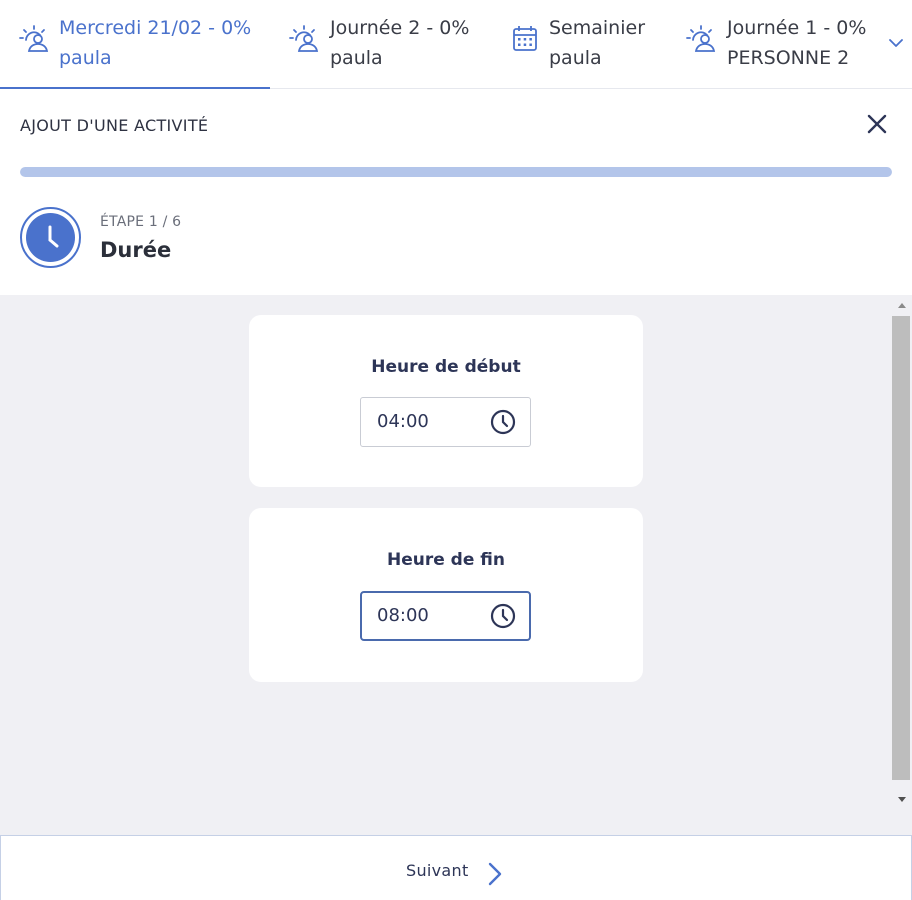 The width and height of the screenshot is (912, 900). I want to click on next-button: Suivant, so click(461, 868).